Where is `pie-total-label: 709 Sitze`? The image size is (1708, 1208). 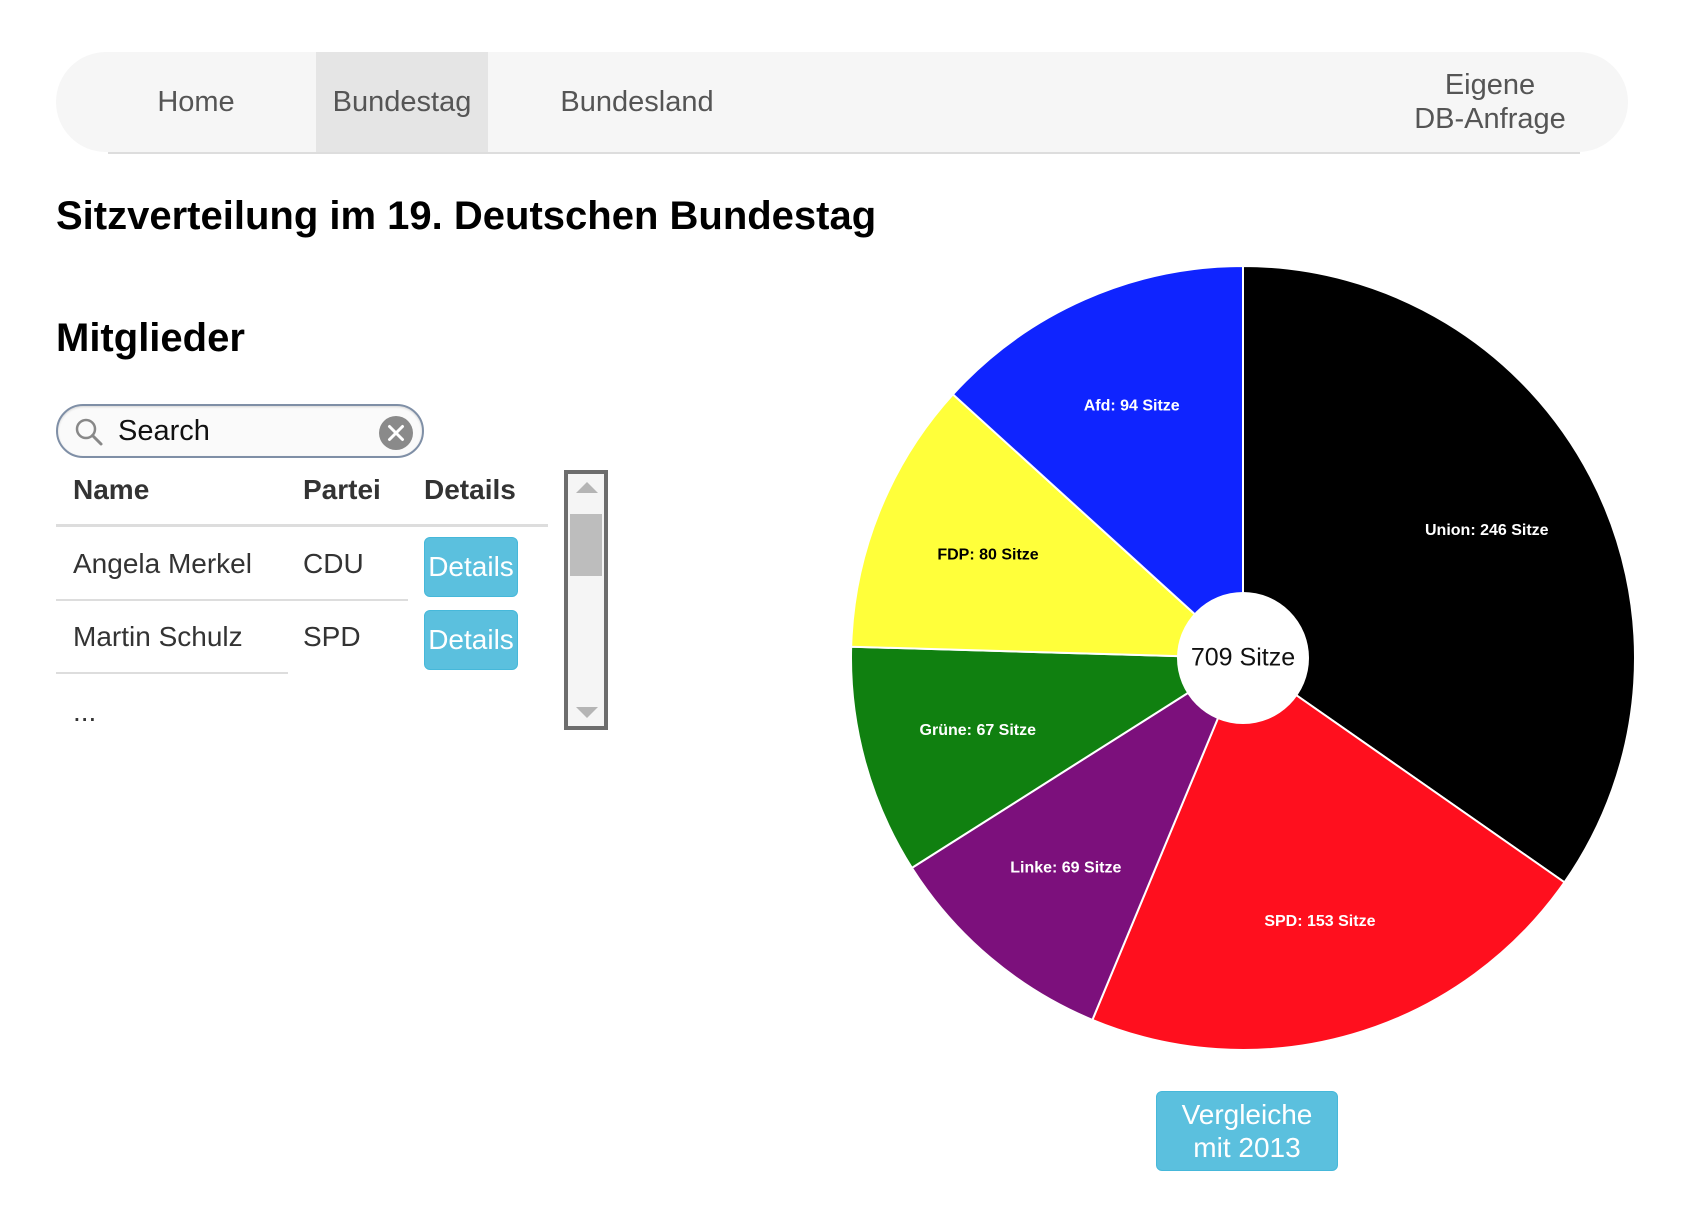 pie-total-label: 709 Sitze is located at coordinates (1243, 658).